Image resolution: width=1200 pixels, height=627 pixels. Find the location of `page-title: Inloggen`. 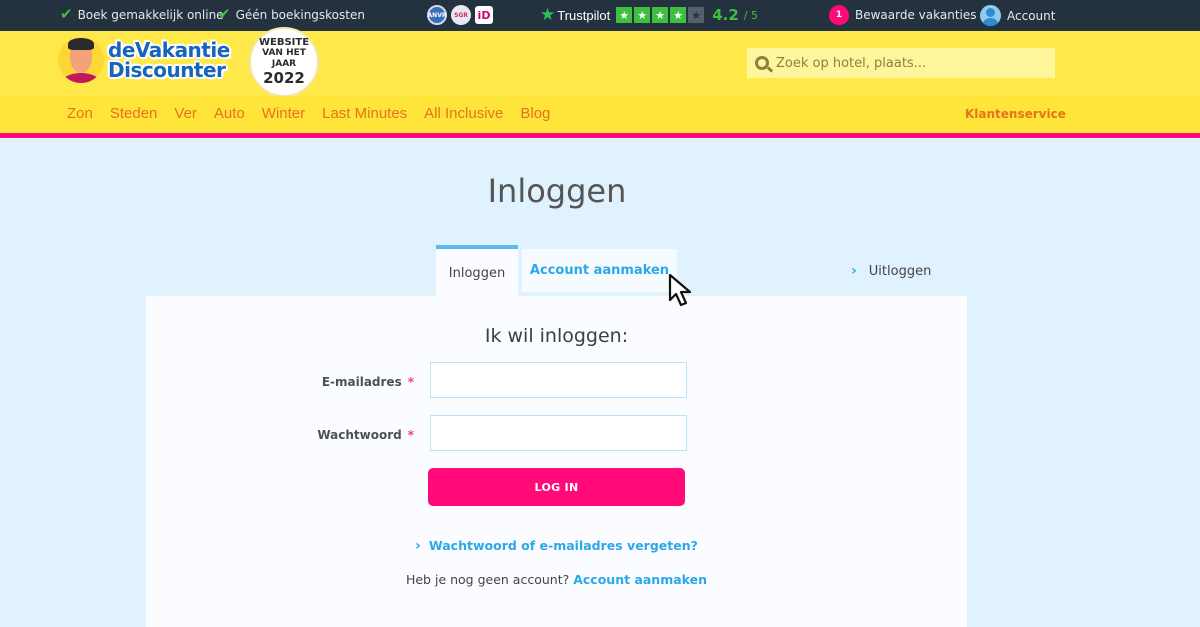

page-title: Inloggen is located at coordinates (557, 191).